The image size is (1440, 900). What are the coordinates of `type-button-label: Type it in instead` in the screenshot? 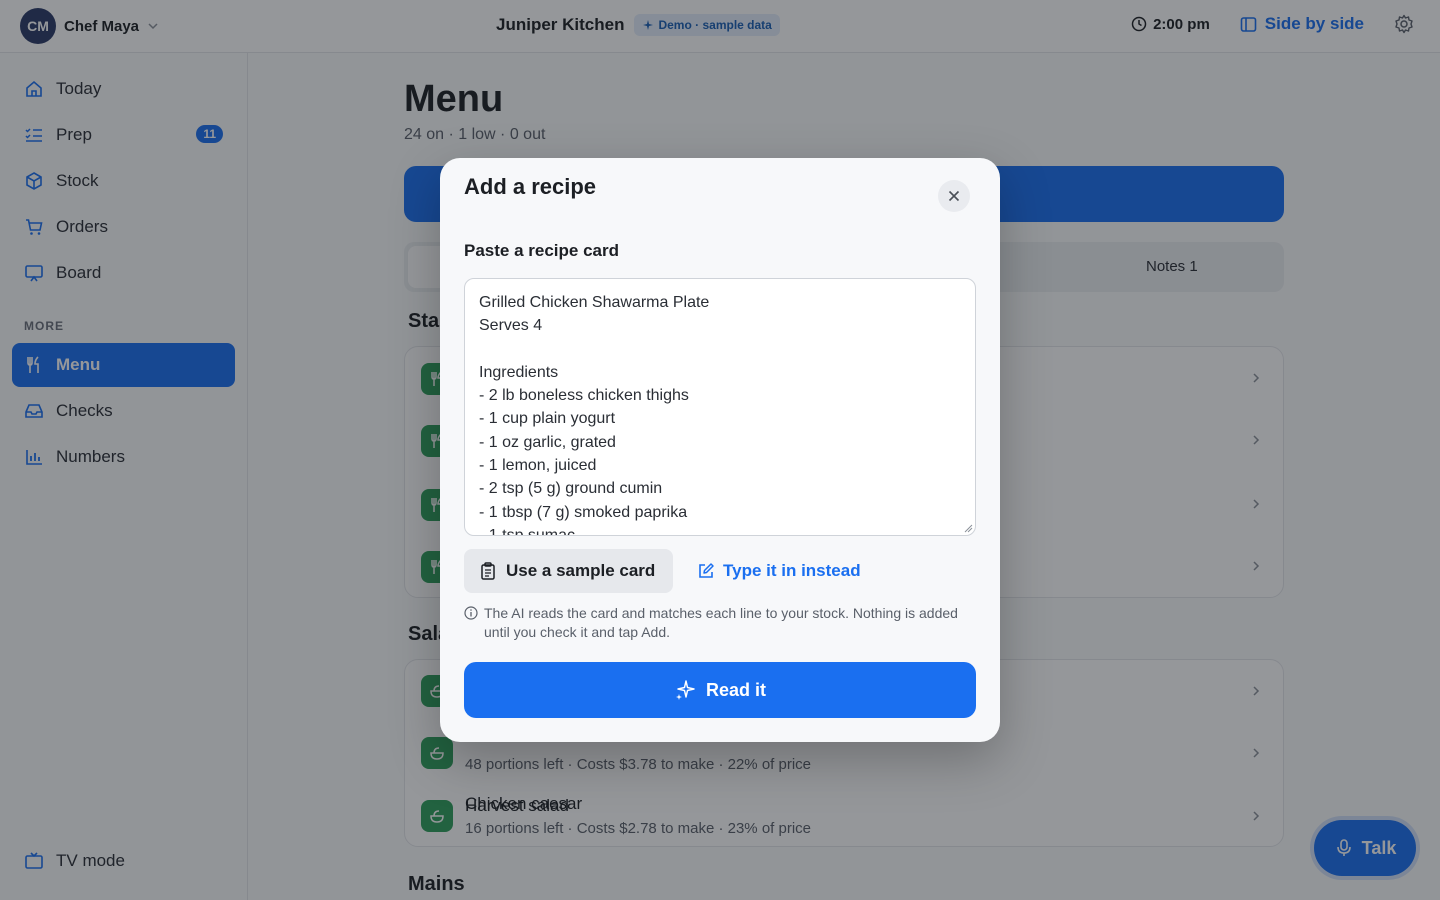 It's located at (792, 570).